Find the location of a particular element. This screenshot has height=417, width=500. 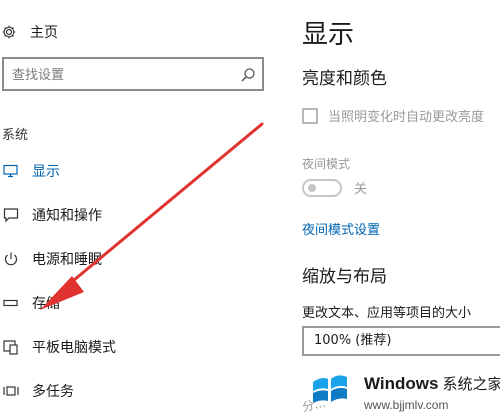

sidebar-item-label: 通知和操作 is located at coordinates (67, 216).